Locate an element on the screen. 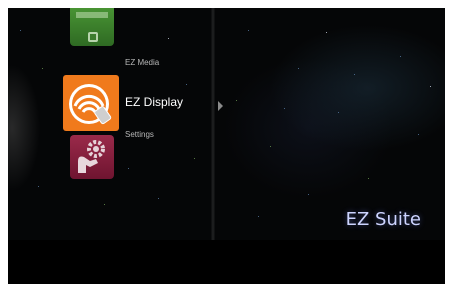 The height and width of the screenshot is (284, 450). settings-gear-arm-icon is located at coordinates (92, 157).